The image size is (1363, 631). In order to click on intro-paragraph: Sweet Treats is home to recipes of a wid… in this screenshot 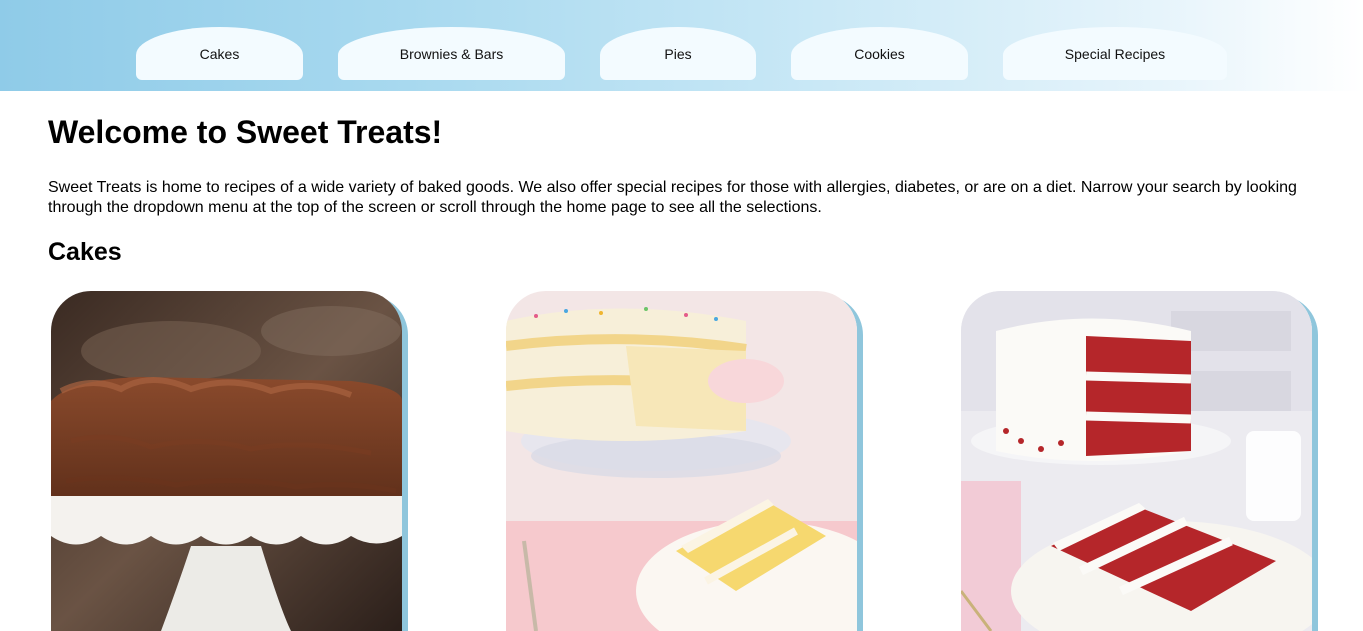, I will do `click(672, 197)`.